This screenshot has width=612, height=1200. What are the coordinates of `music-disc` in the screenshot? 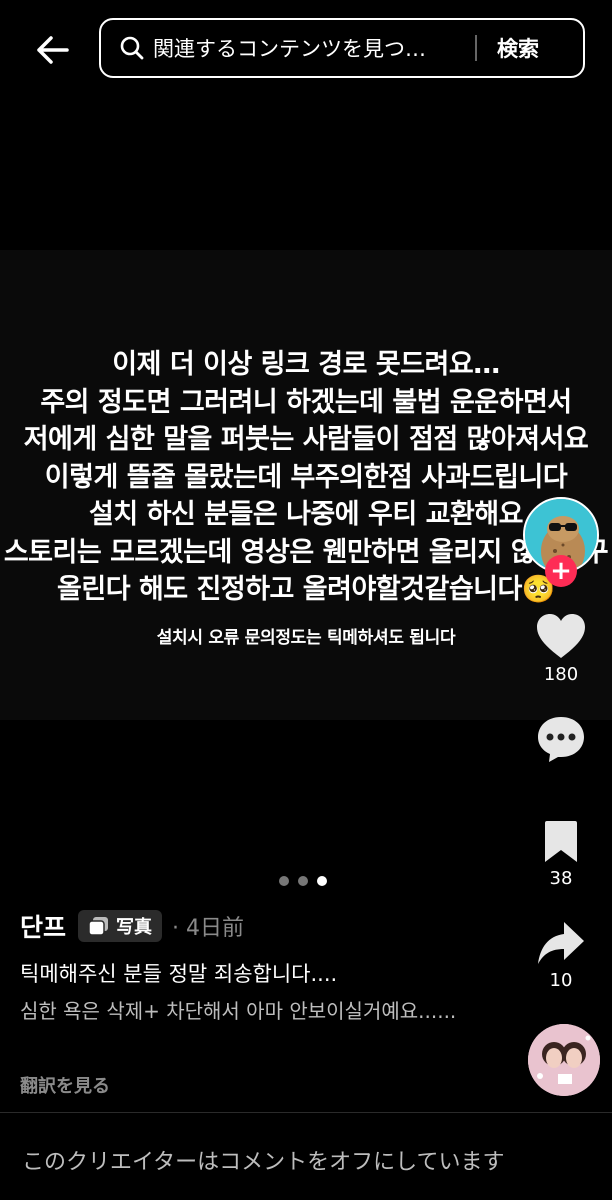 It's located at (564, 1060).